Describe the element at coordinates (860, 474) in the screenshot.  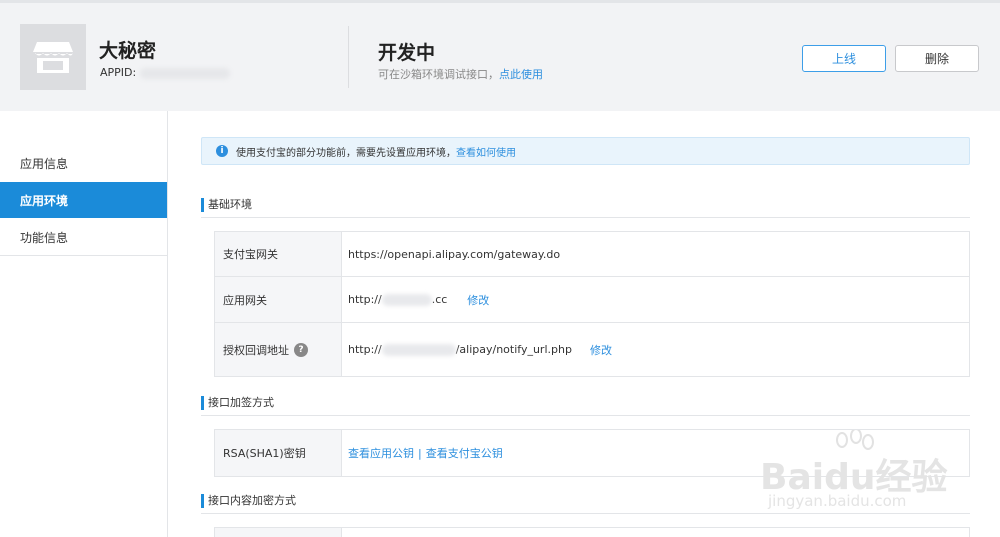
I see `baidu-watermark: Baidu经验 jingyan.baidu.com` at that location.